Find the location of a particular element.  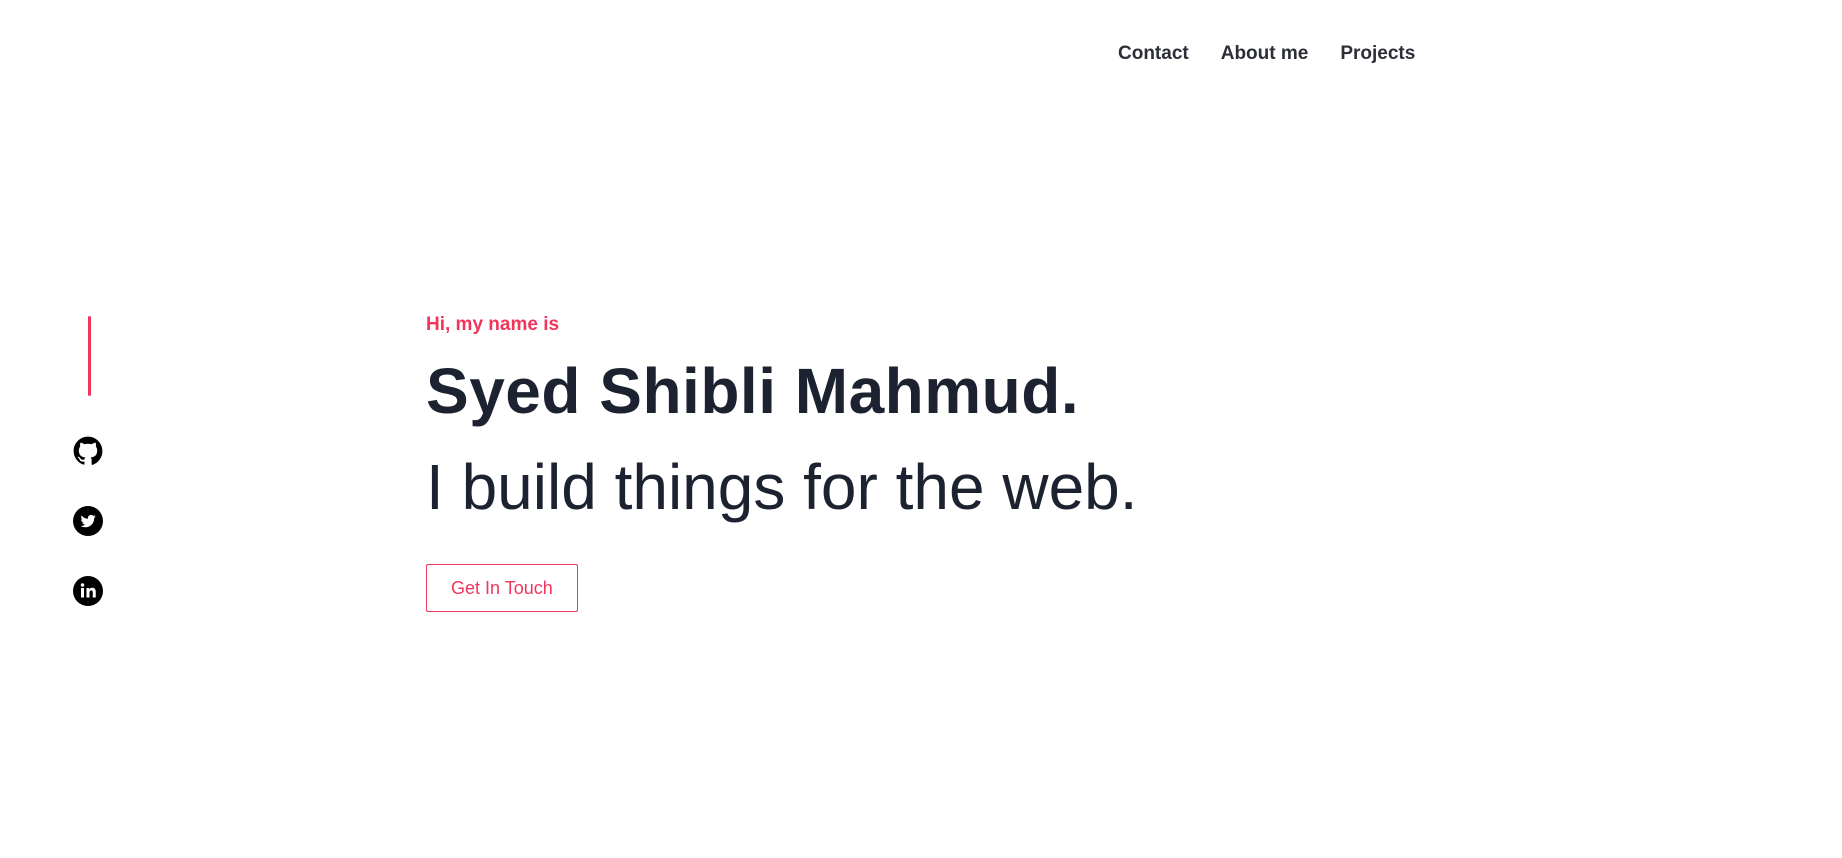

github-icon is located at coordinates (88, 451).